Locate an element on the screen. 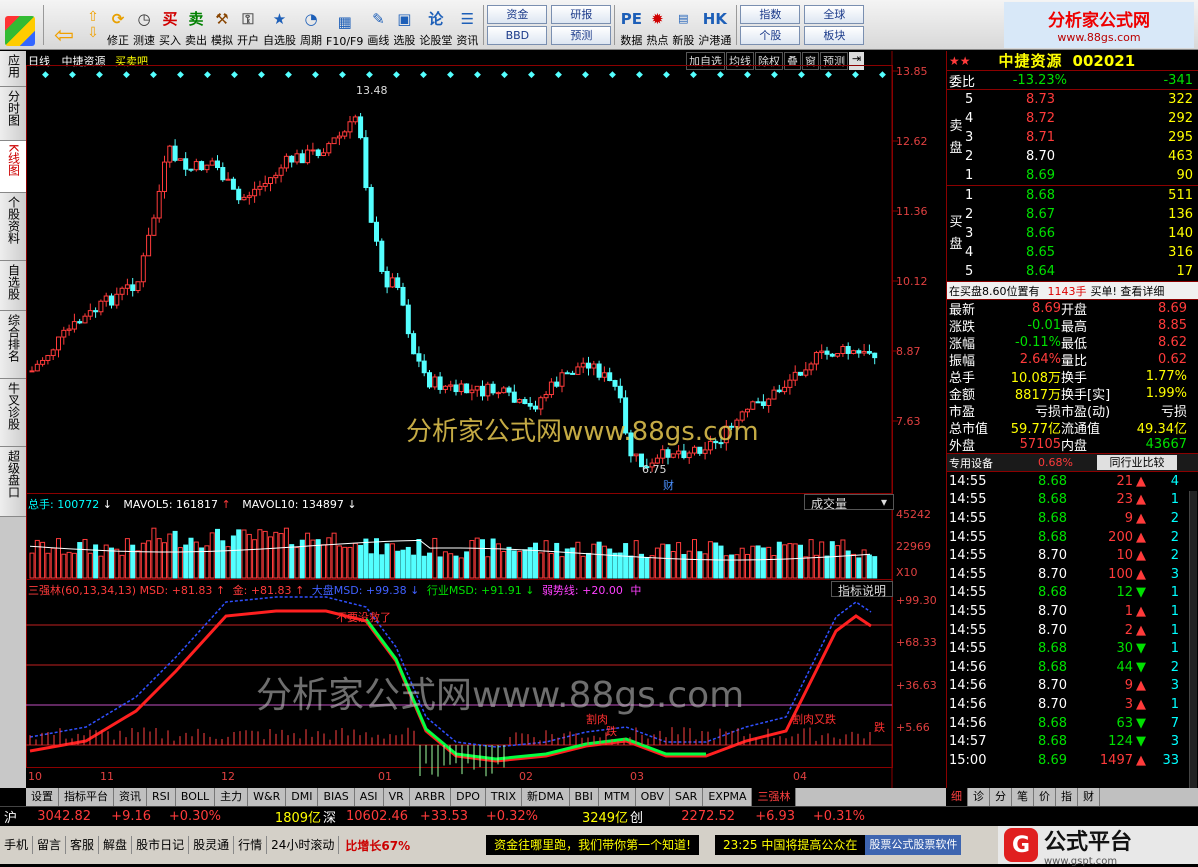 This screenshot has width=1198, height=867. sidetab-1: 分时图 is located at coordinates (13, 114).